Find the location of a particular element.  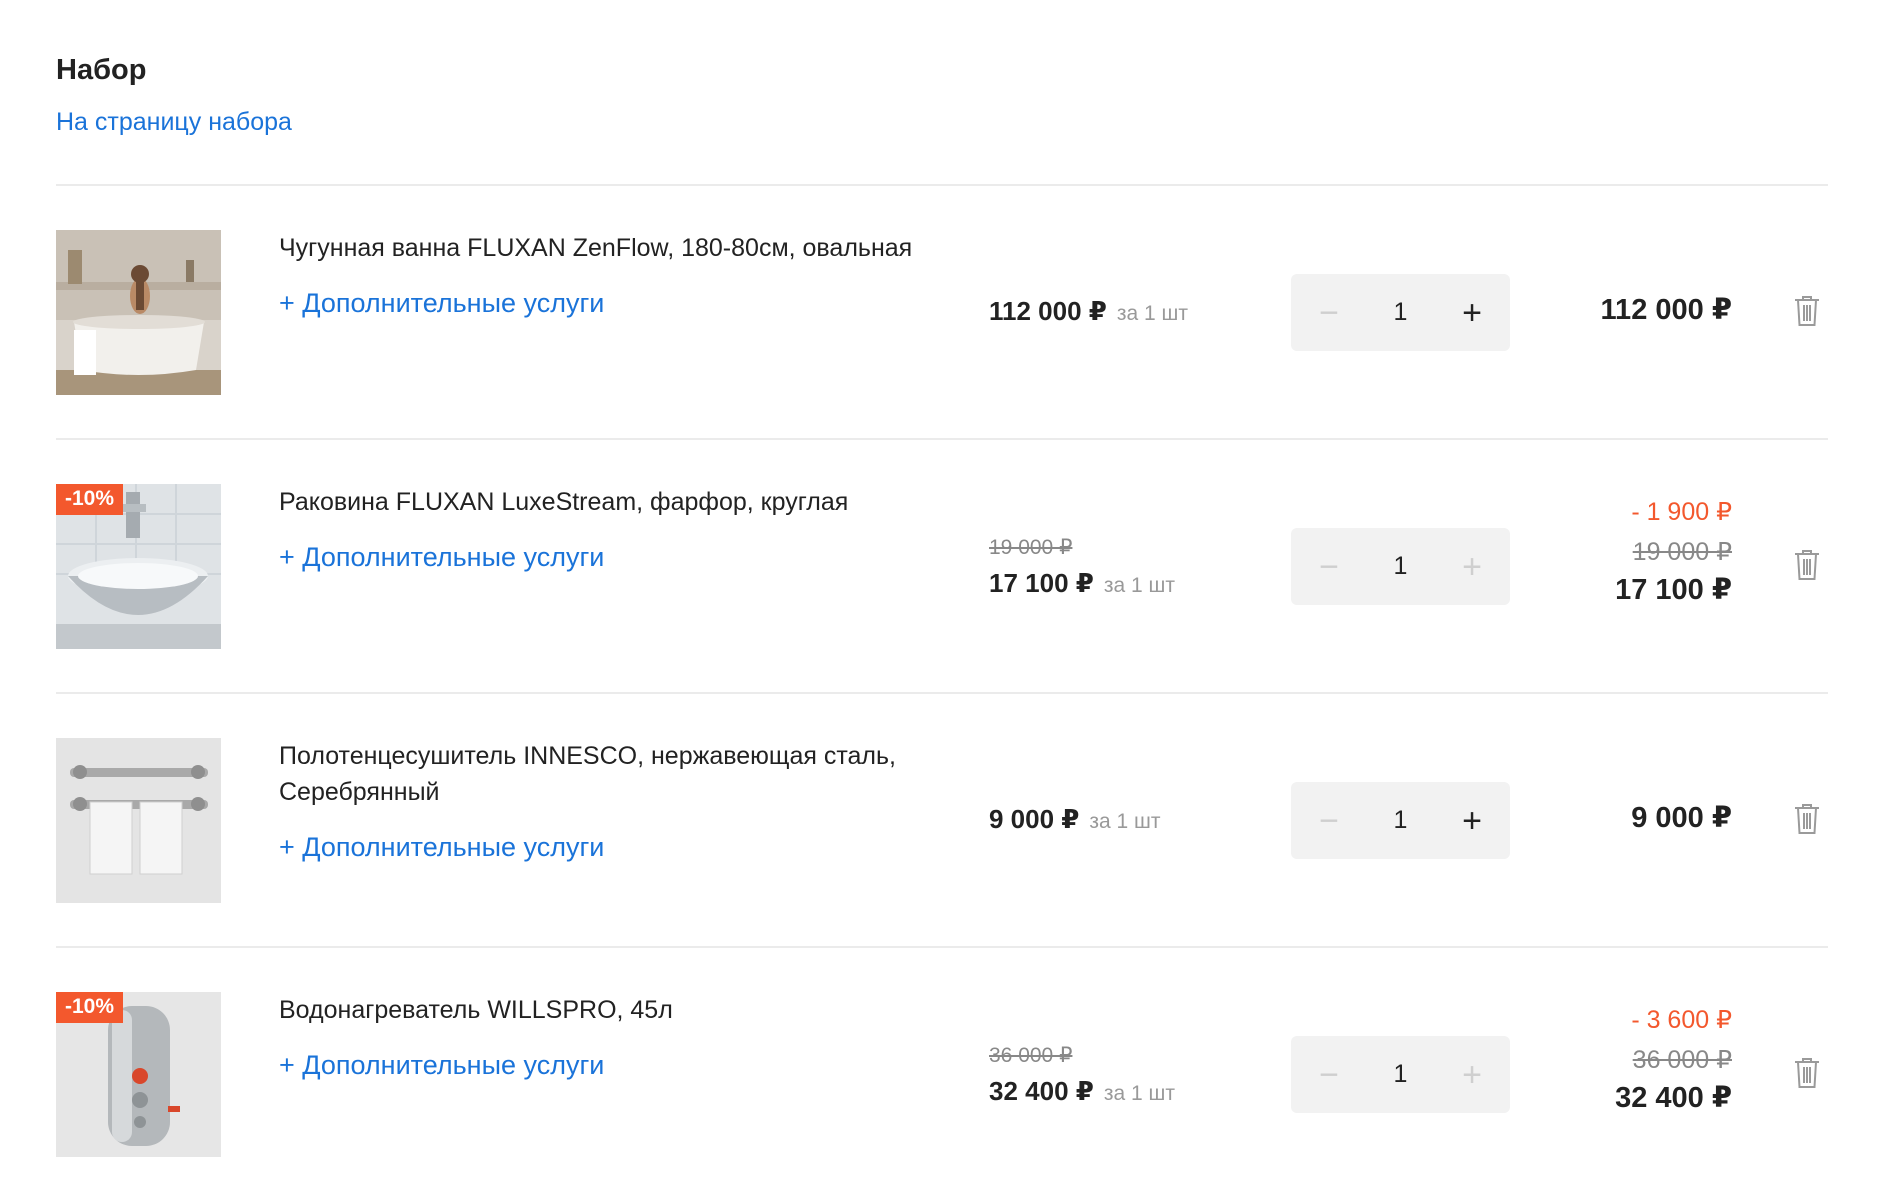

unit-price: 19 000 ₽ 17 100 ₽ за 1 шт is located at coordinates (1129, 568).